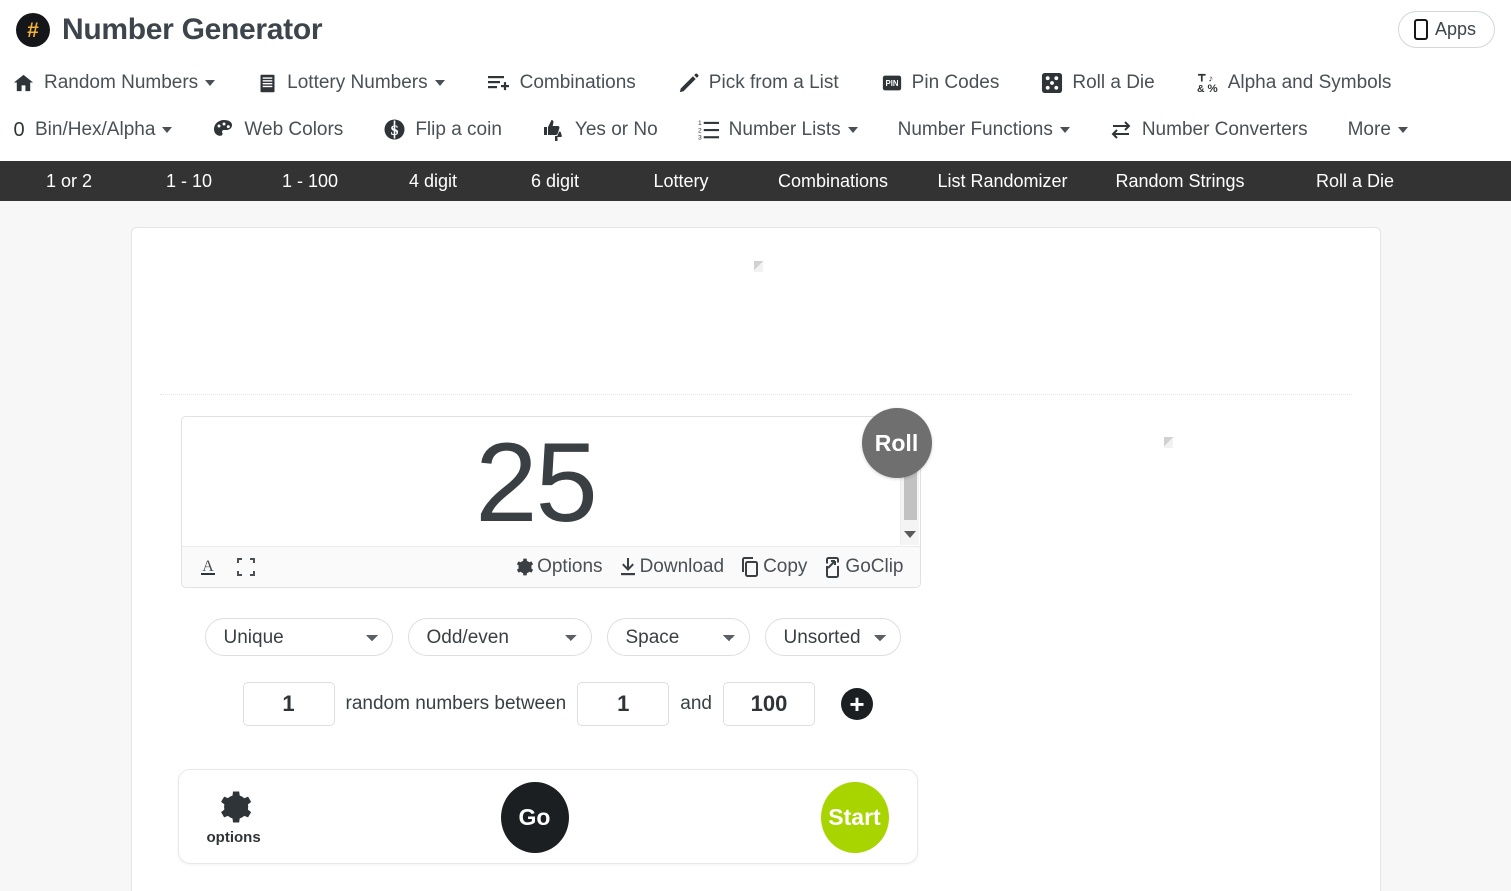  I want to click on thumbs-icon, so click(554, 130).